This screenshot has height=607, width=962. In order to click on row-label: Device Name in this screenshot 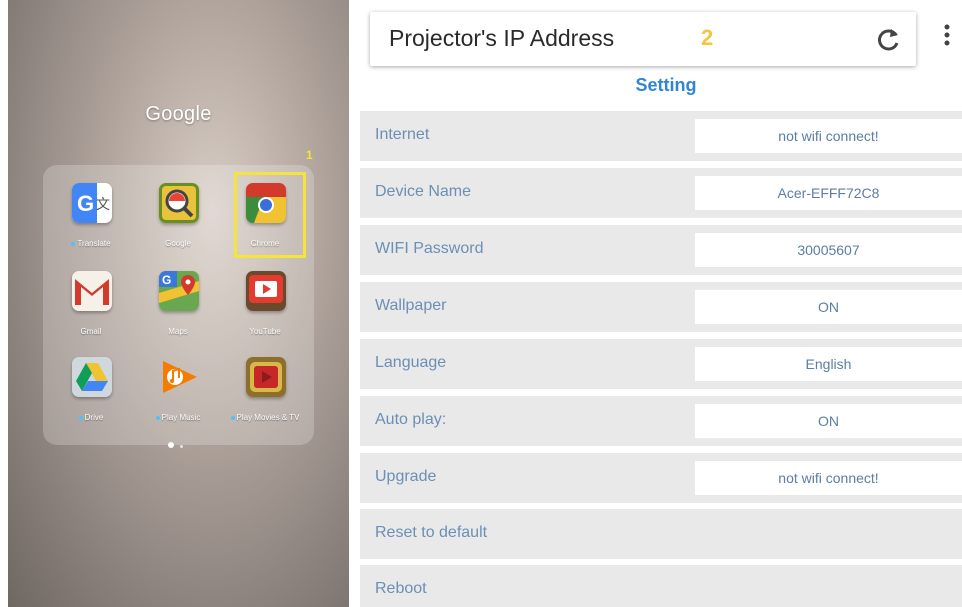, I will do `click(423, 191)`.